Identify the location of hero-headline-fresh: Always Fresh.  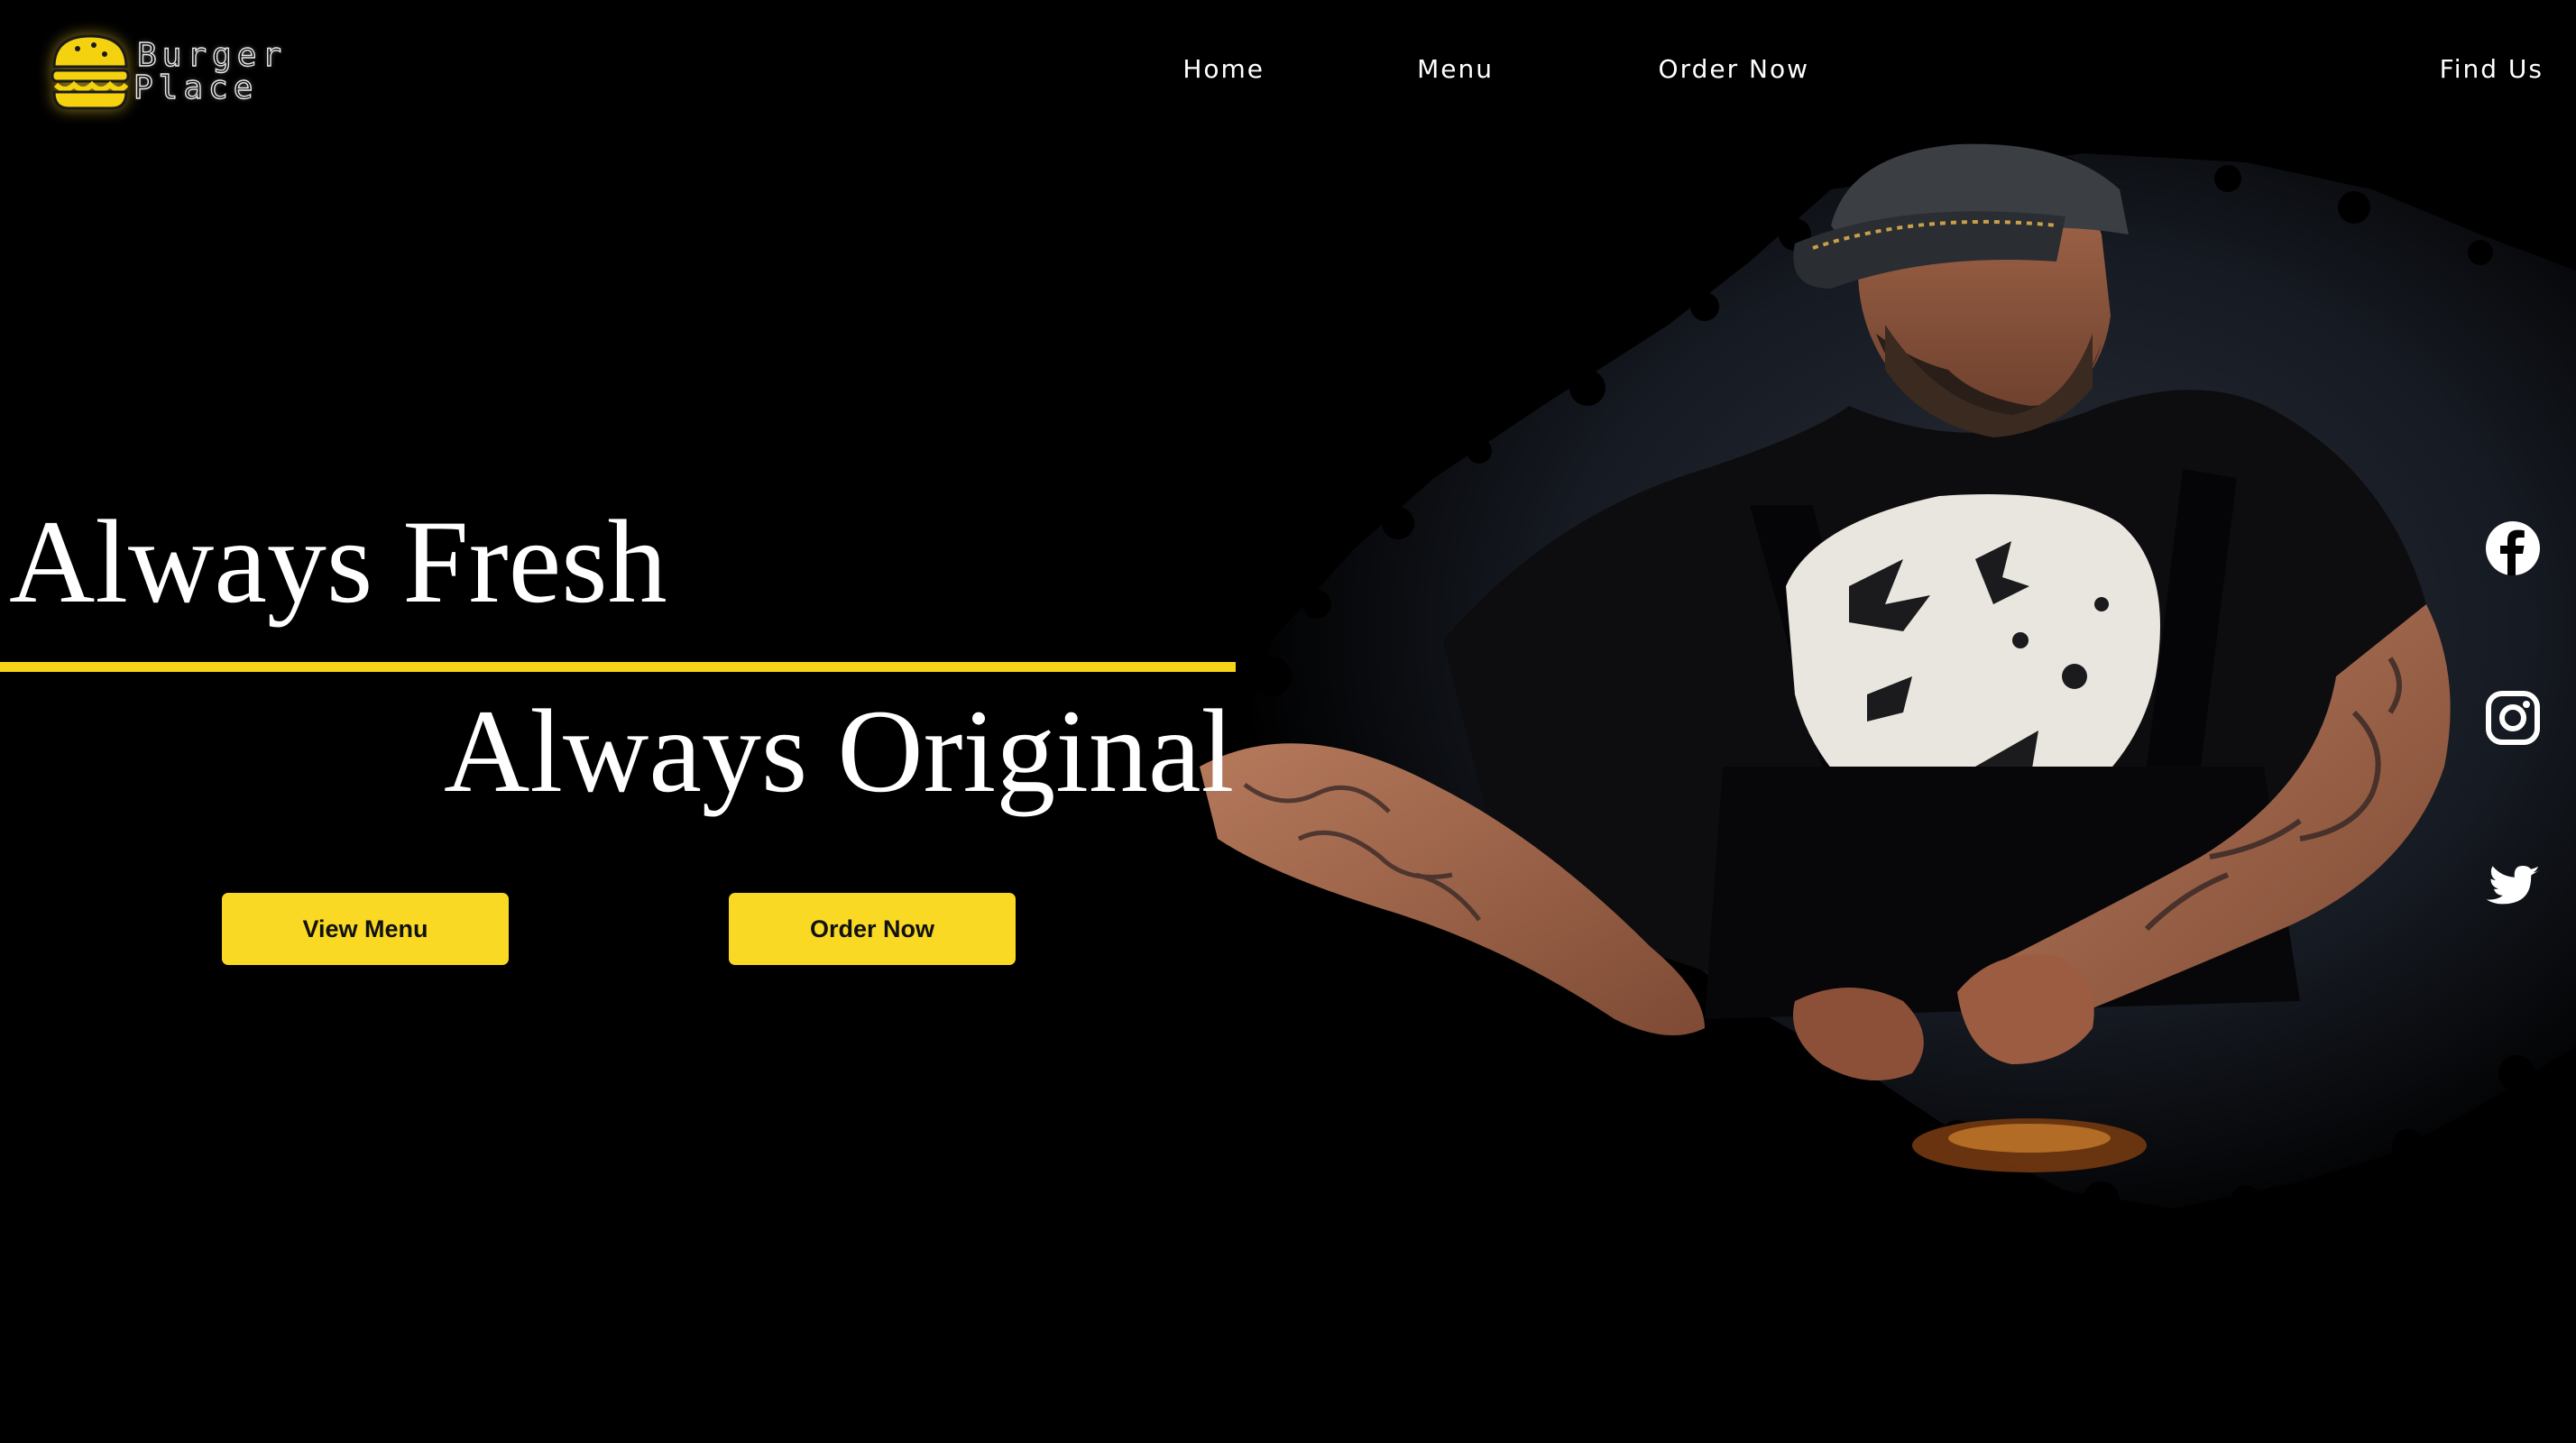
(338, 561).